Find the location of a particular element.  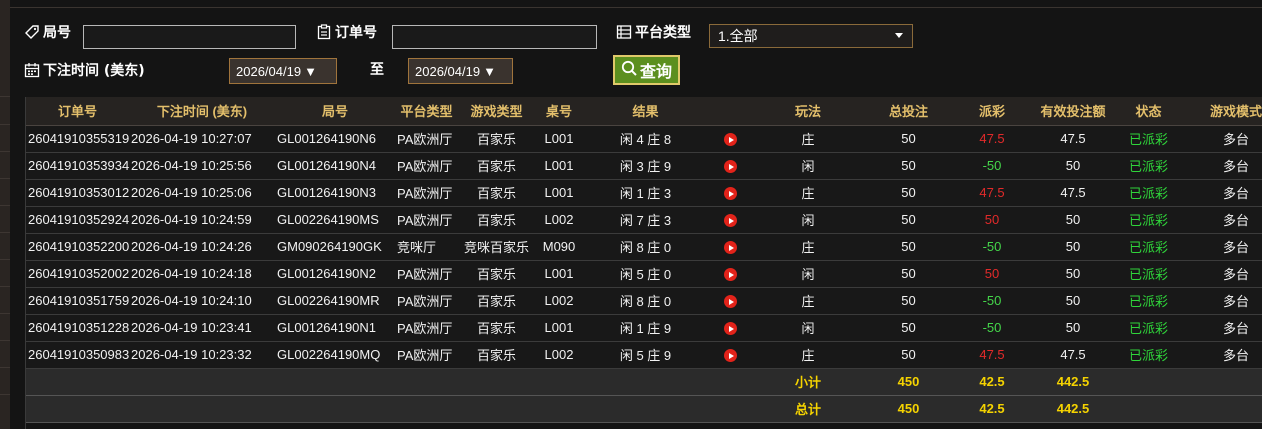

bet-time-cell: 2026-04-19 10:24:59 is located at coordinates (202, 220).